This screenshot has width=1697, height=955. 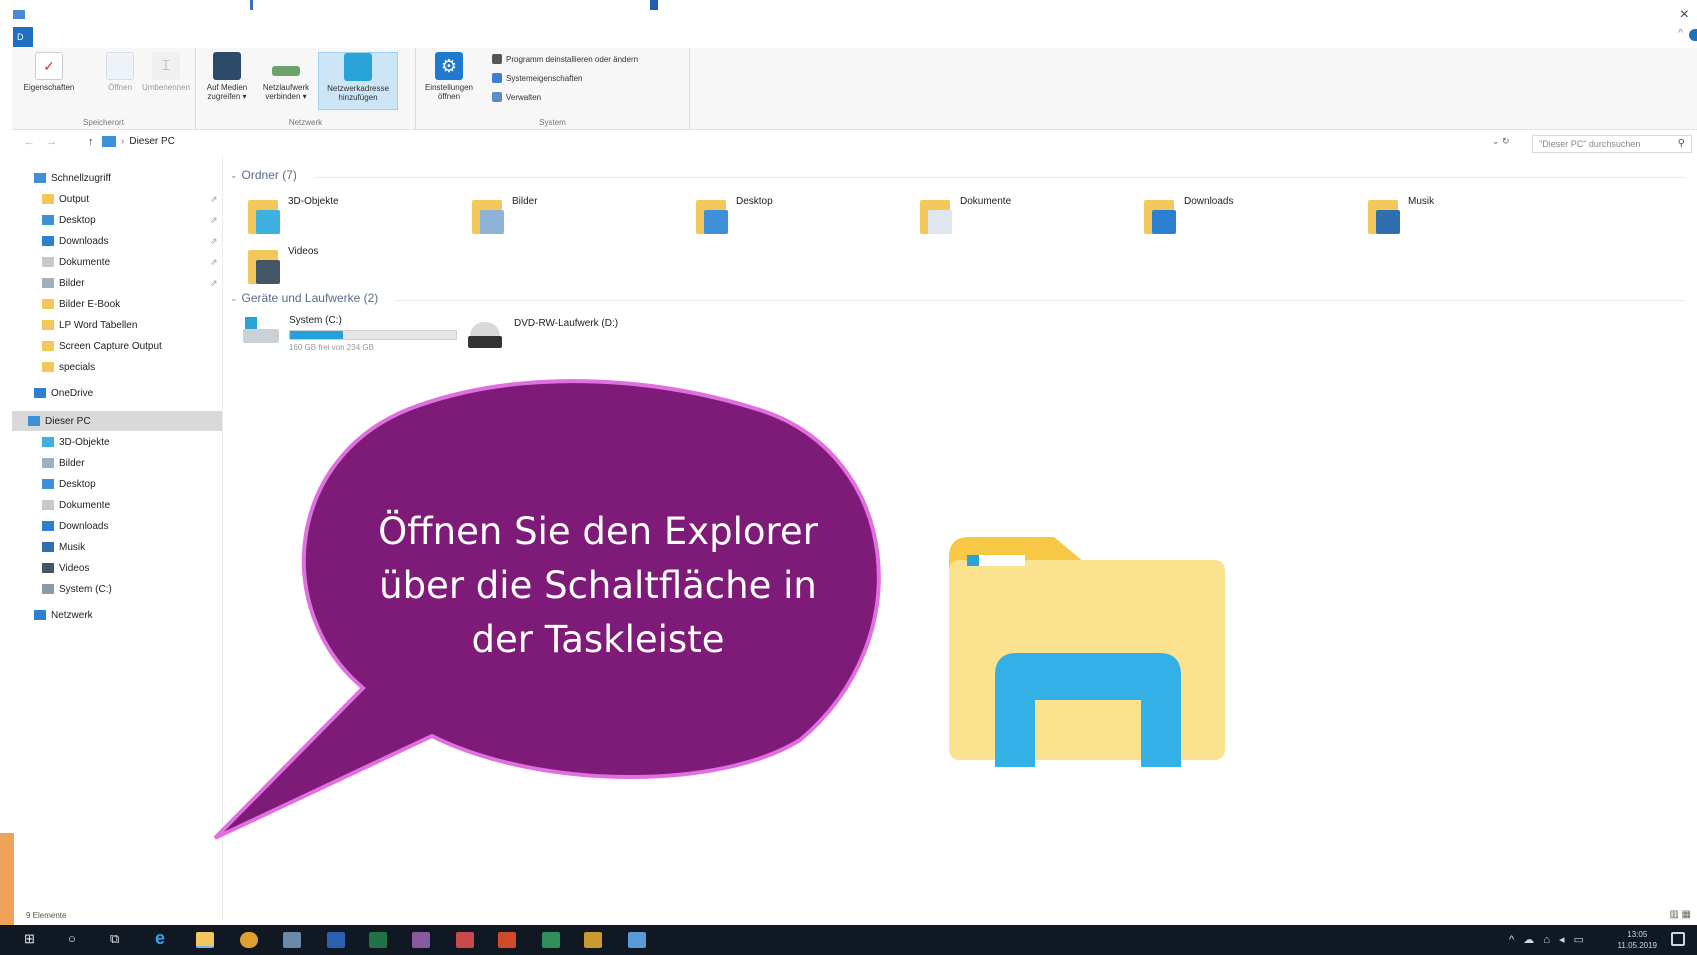 I want to click on screen-capture-icon, so click(x=637, y=940).